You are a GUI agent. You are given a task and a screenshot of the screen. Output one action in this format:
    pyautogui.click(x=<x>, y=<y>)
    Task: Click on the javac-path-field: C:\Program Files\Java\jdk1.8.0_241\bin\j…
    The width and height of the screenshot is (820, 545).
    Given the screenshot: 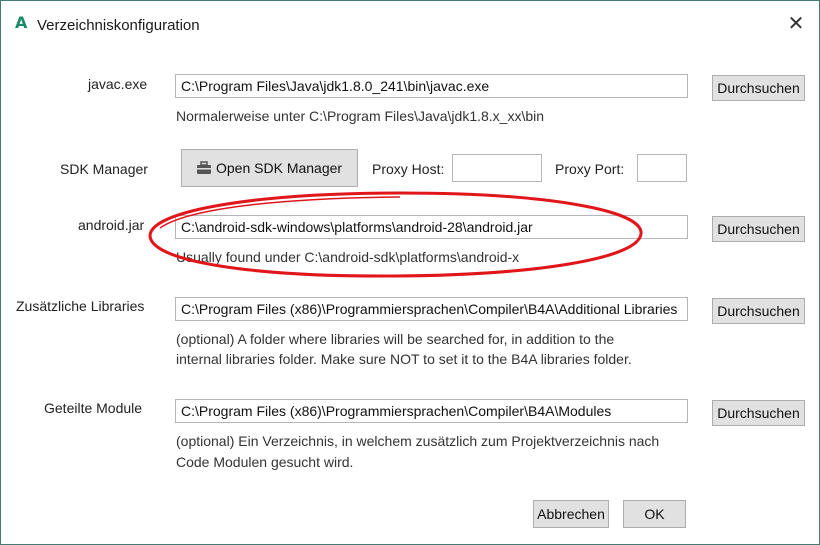 What is the action you would take?
    pyautogui.click(x=431, y=86)
    